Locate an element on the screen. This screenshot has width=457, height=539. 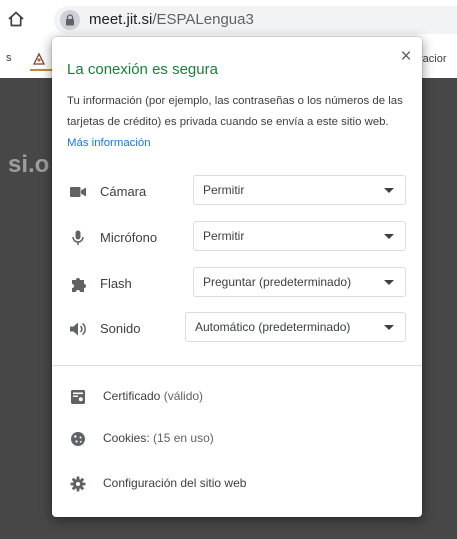
microphone-permission-select: Permitir is located at coordinates (299, 236).